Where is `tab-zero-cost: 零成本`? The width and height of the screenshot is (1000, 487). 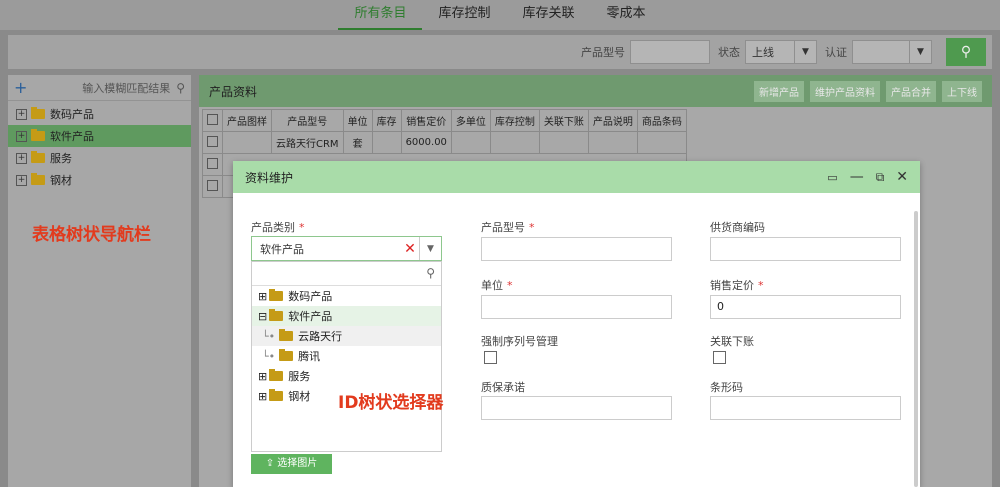 tab-zero-cost: 零成本 is located at coordinates (626, 15).